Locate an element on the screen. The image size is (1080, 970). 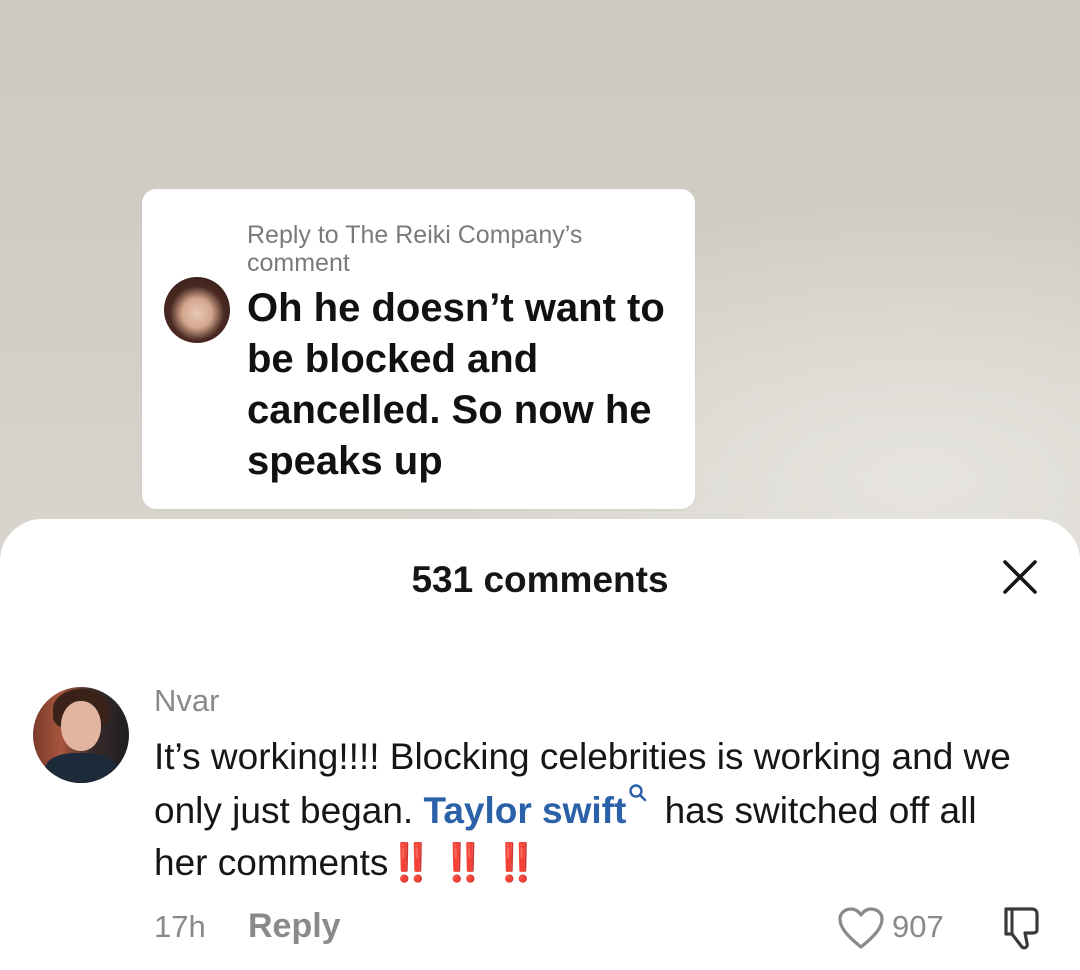
close-button is located at coordinates (1020, 577).